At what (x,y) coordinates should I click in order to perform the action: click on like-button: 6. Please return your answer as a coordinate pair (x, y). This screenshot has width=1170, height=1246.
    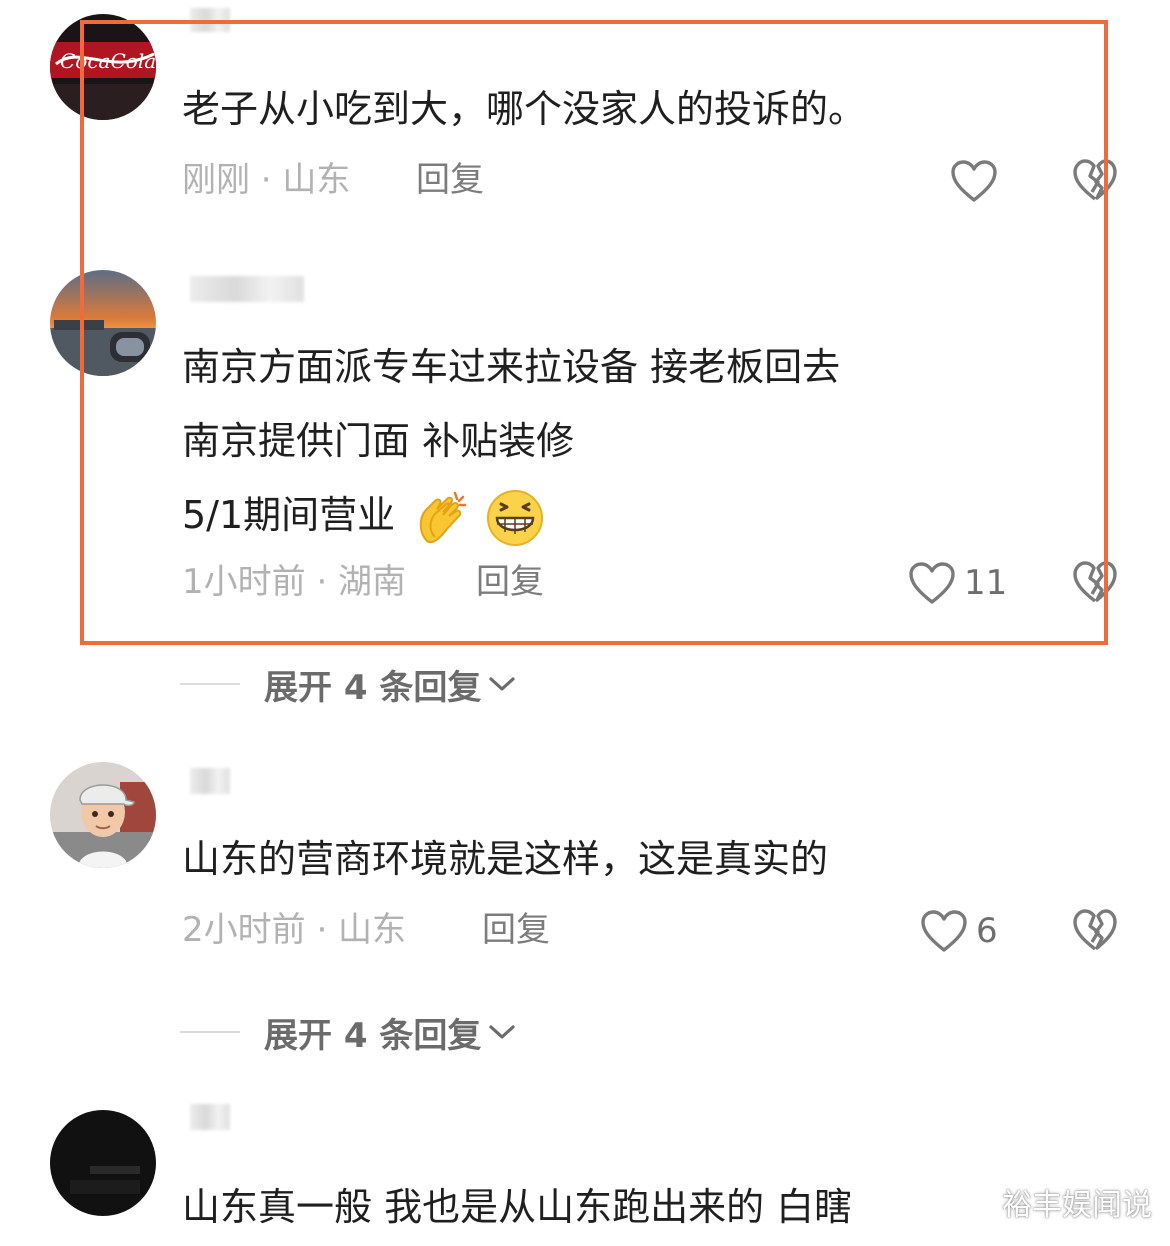
    Looking at the image, I should click on (959, 931).